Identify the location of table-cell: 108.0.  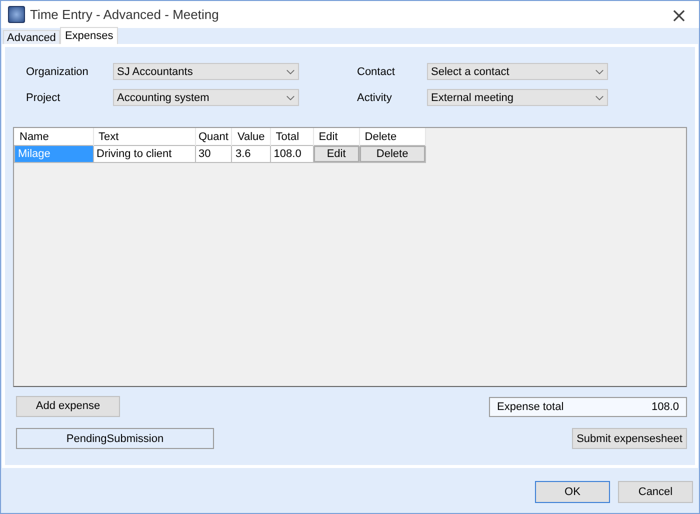
(292, 154).